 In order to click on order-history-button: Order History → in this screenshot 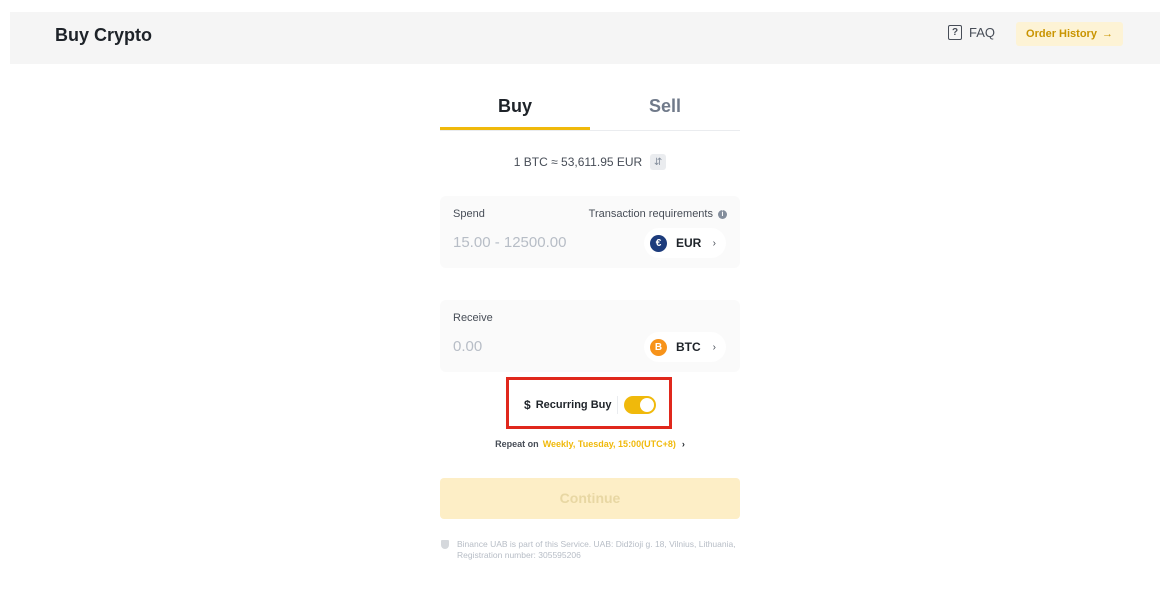, I will do `click(1069, 34)`.